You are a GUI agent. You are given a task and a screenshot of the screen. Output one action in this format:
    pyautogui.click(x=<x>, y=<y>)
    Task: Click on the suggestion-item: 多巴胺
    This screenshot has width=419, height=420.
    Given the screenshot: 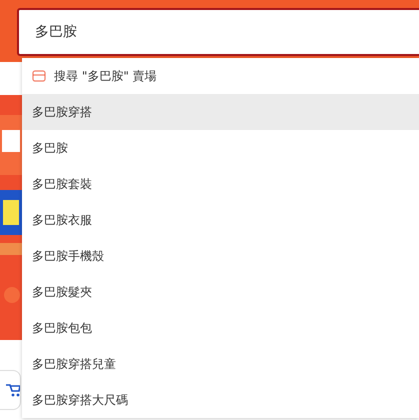 What is the action you would take?
    pyautogui.click(x=220, y=148)
    